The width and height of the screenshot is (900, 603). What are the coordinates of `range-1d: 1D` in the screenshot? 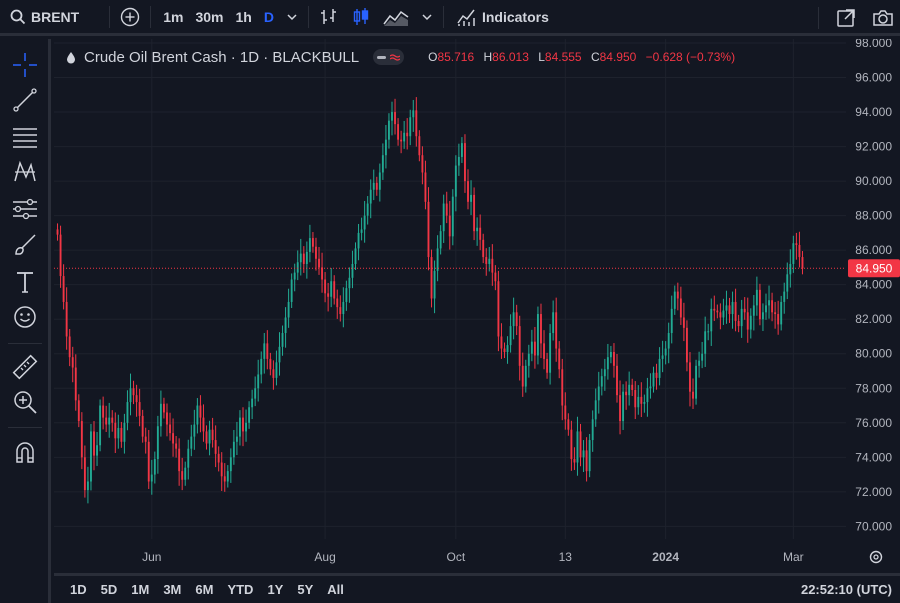 It's located at (78, 589).